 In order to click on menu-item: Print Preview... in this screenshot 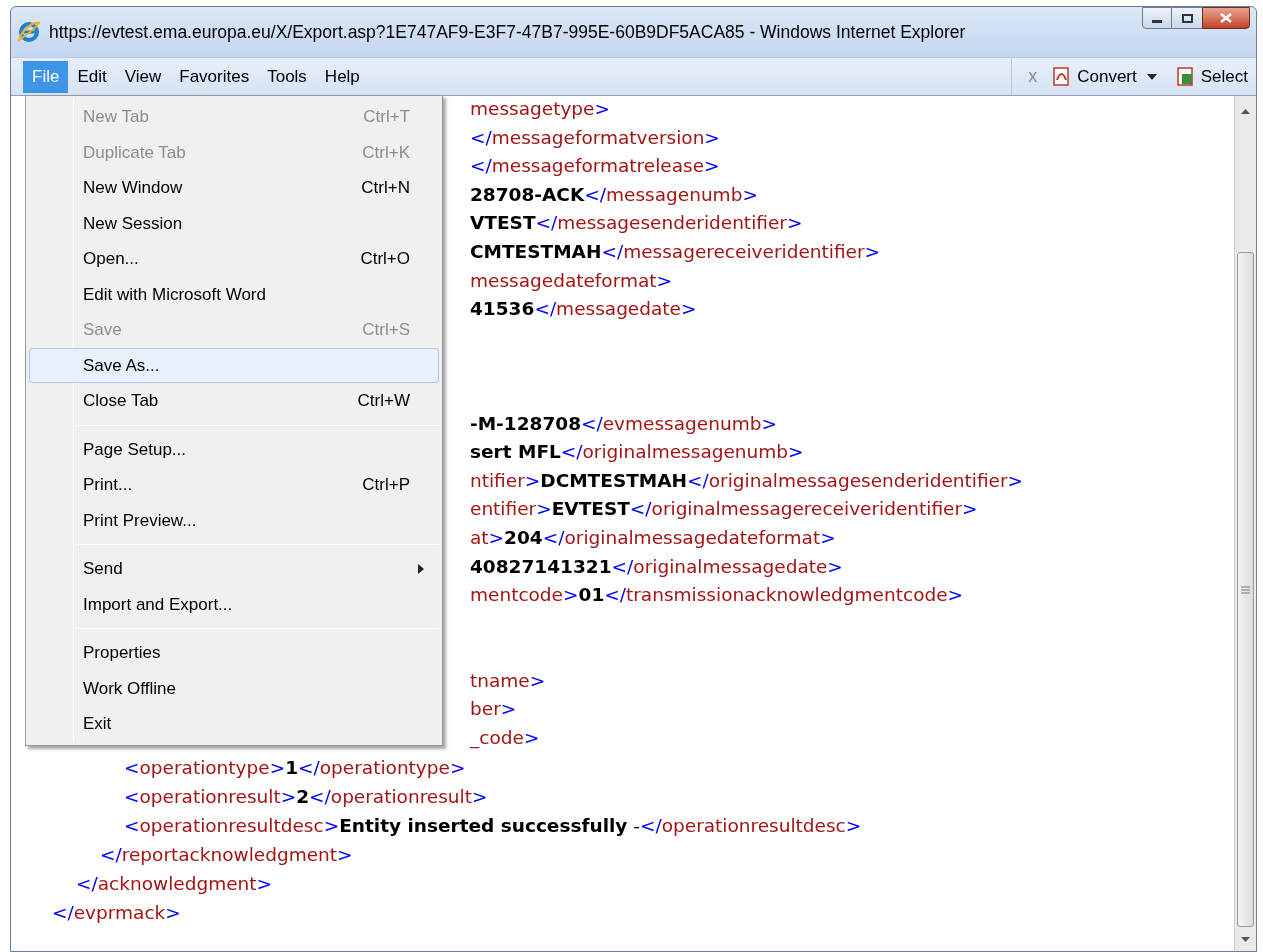, I will do `click(234, 520)`.